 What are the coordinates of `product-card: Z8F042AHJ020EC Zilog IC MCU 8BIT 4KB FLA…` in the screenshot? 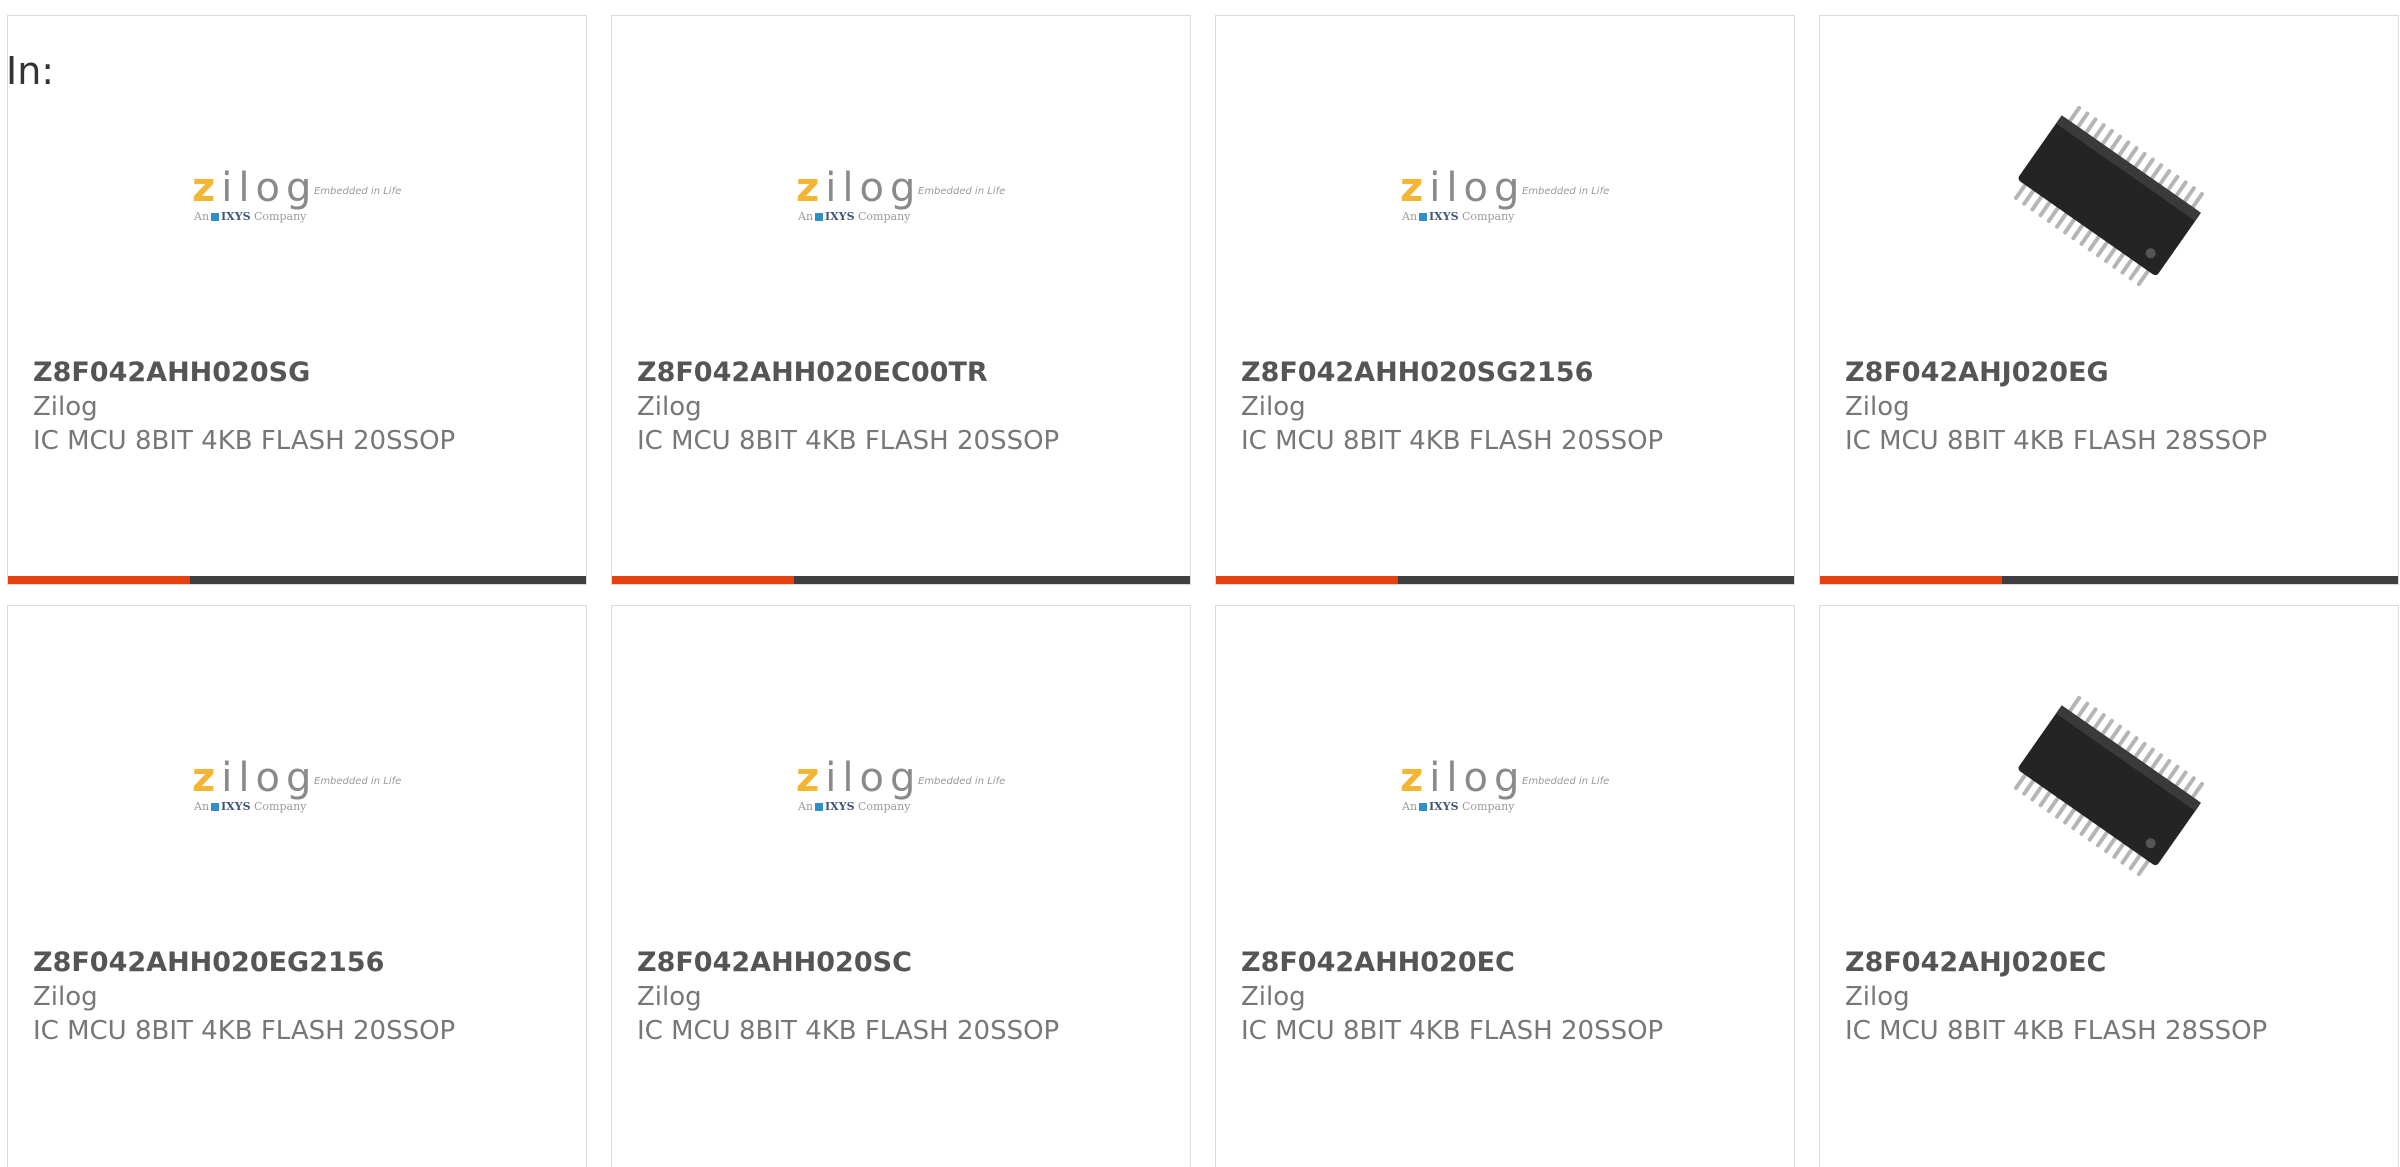 It's located at (2109, 886).